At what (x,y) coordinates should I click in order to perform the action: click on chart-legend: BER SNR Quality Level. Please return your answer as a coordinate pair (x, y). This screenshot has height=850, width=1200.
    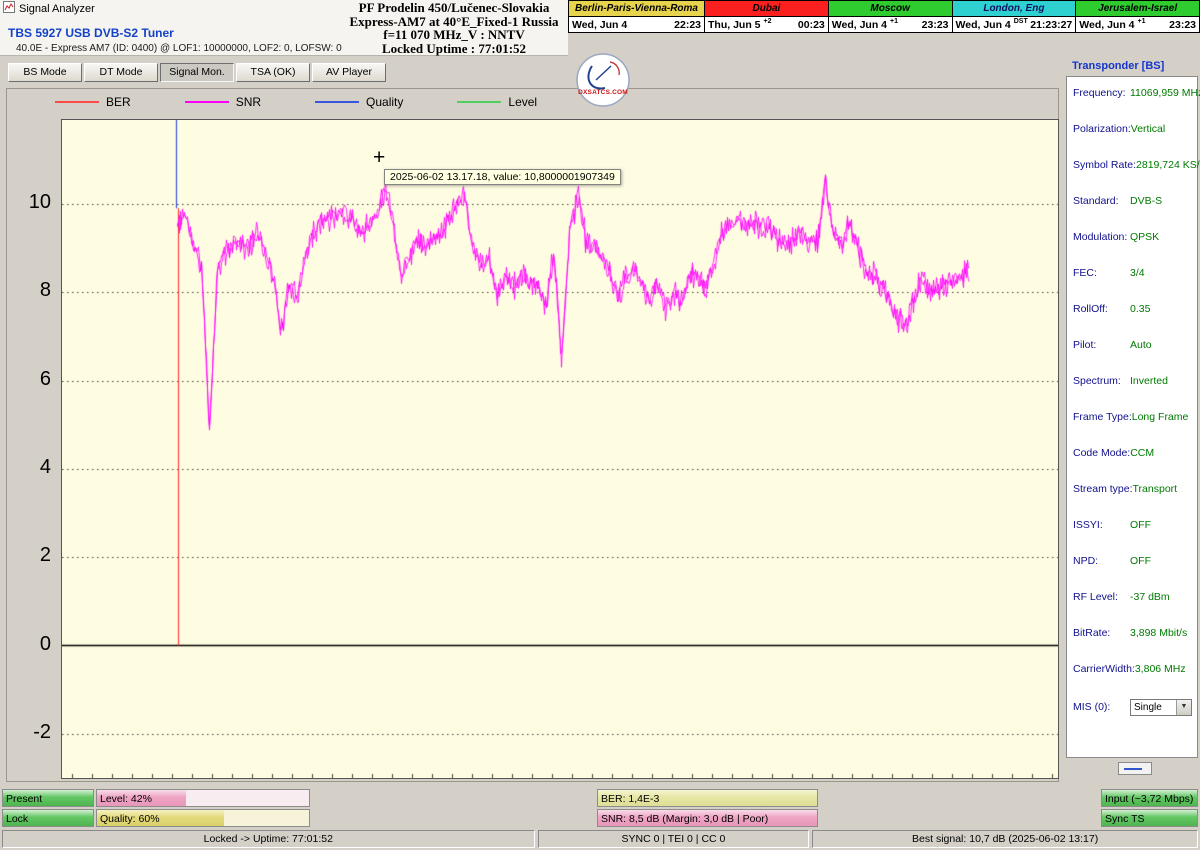
    Looking at the image, I should click on (323, 102).